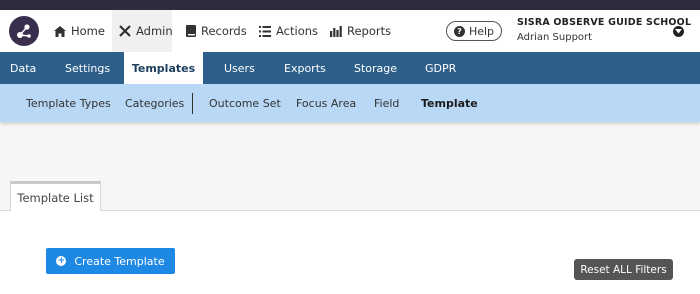  Describe the element at coordinates (297, 31) in the screenshot. I see `nav-actions-label: Actions` at that location.